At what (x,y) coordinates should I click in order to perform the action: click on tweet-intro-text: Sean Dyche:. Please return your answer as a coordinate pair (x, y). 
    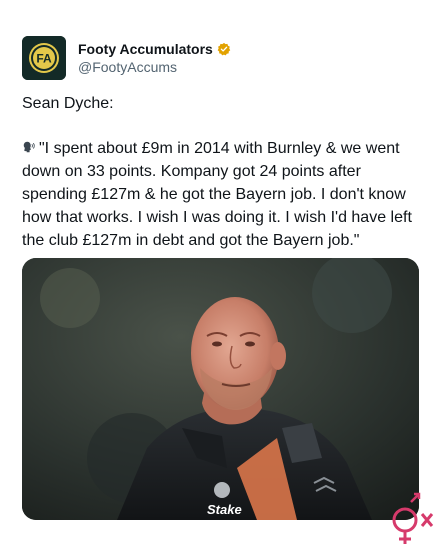
    Looking at the image, I should click on (68, 103).